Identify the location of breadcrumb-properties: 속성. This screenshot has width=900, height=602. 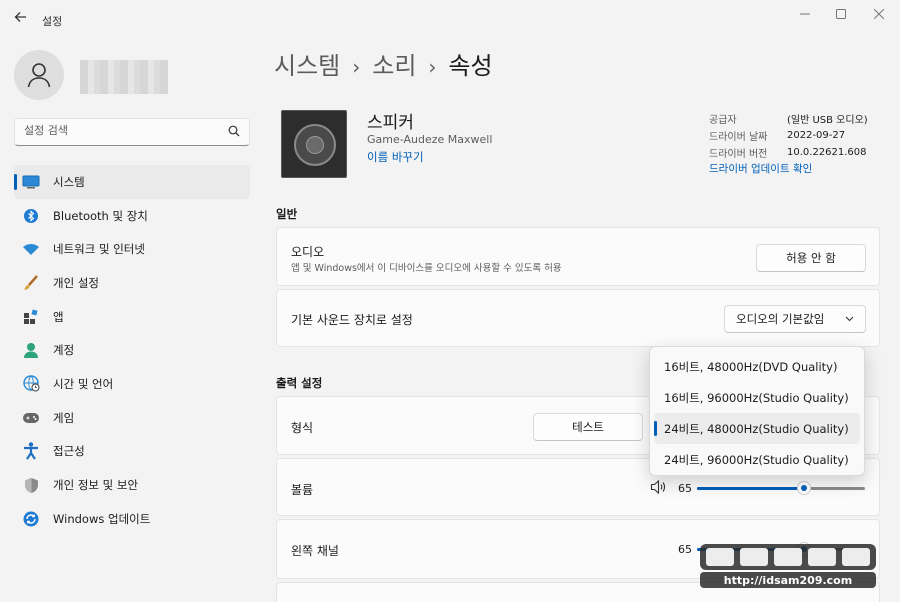
(470, 66).